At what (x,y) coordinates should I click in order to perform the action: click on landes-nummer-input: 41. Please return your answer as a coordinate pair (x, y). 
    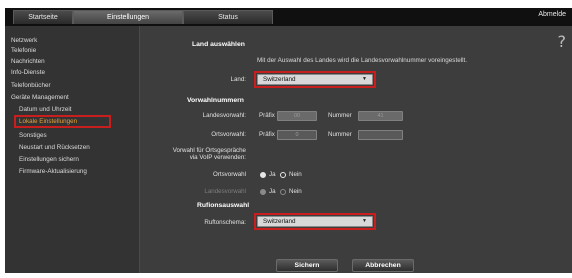
    Looking at the image, I should click on (380, 116).